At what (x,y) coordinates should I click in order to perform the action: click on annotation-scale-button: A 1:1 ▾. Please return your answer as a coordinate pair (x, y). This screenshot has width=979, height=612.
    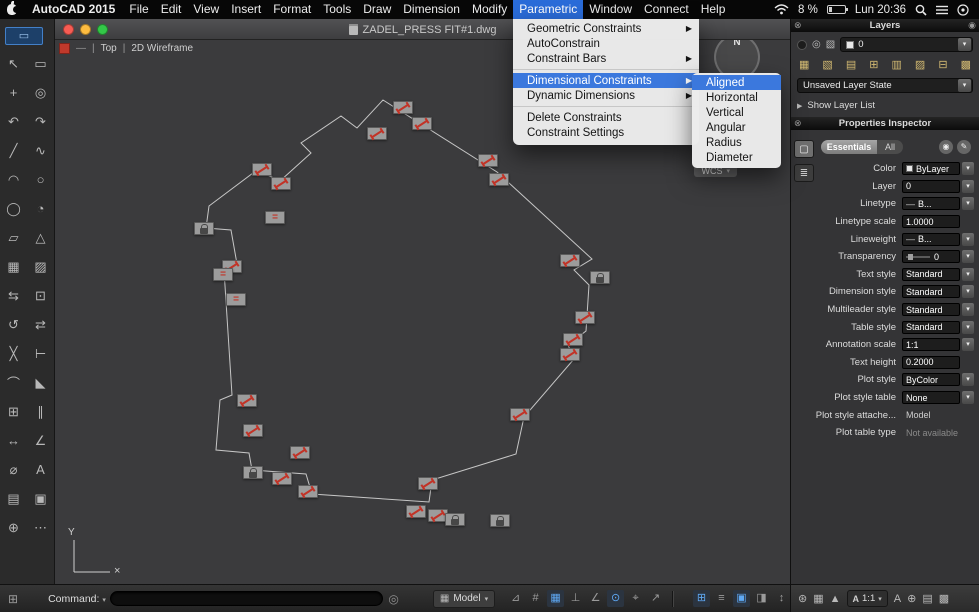
    Looking at the image, I should click on (867, 598).